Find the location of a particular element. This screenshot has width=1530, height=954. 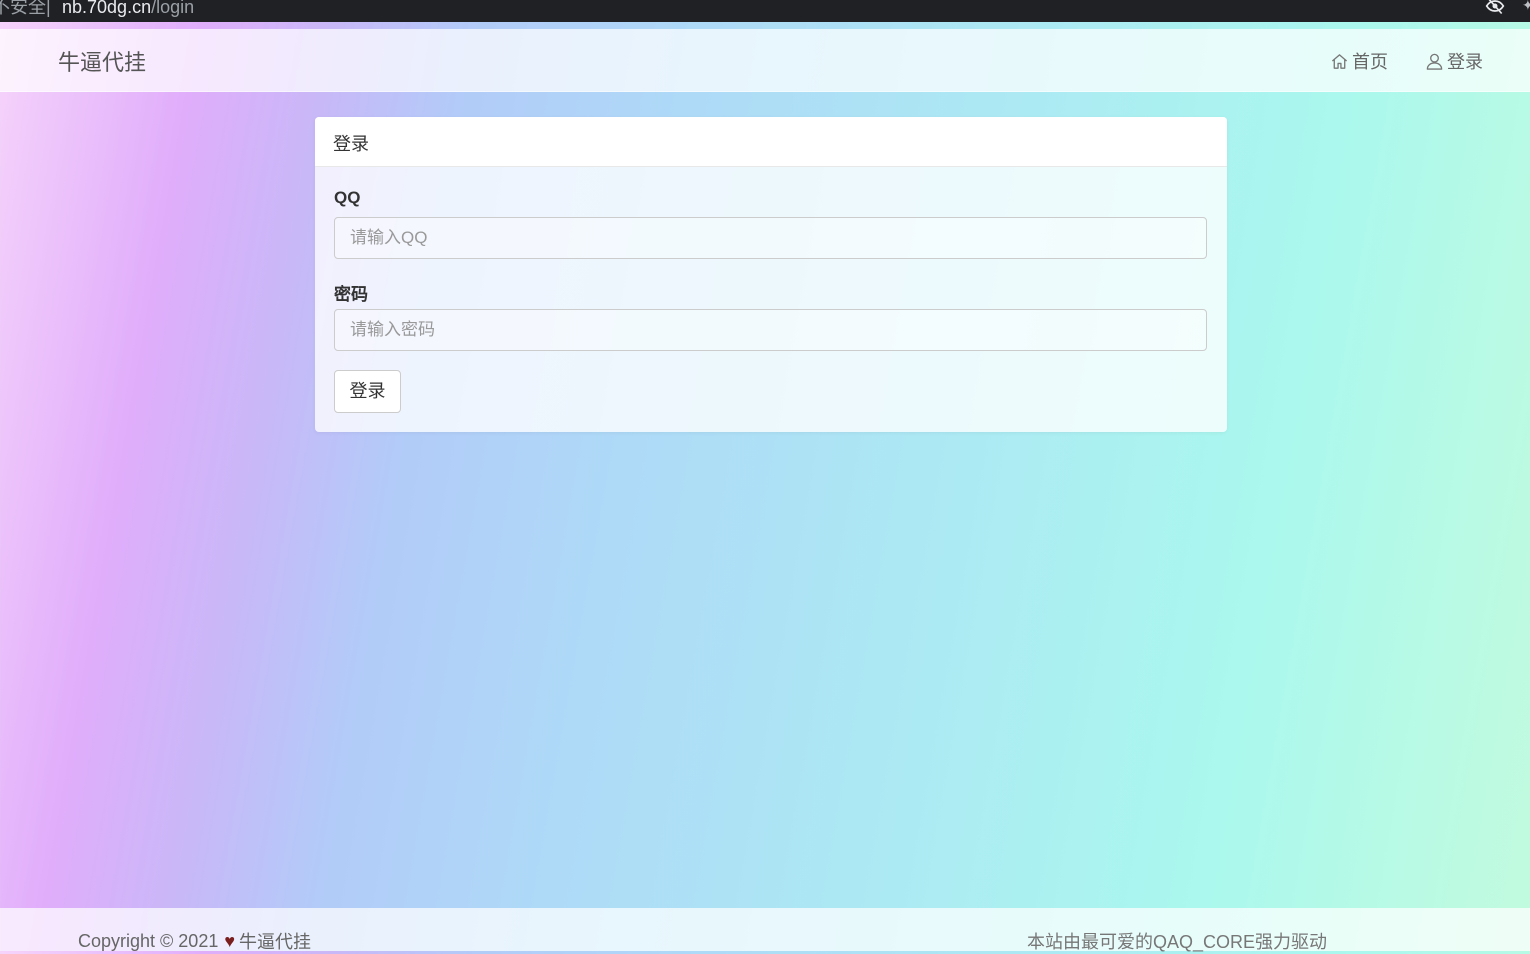

powered-by-text: 本站由最可爱的QAQ_CORE强力驱动 is located at coordinates (1177, 942).